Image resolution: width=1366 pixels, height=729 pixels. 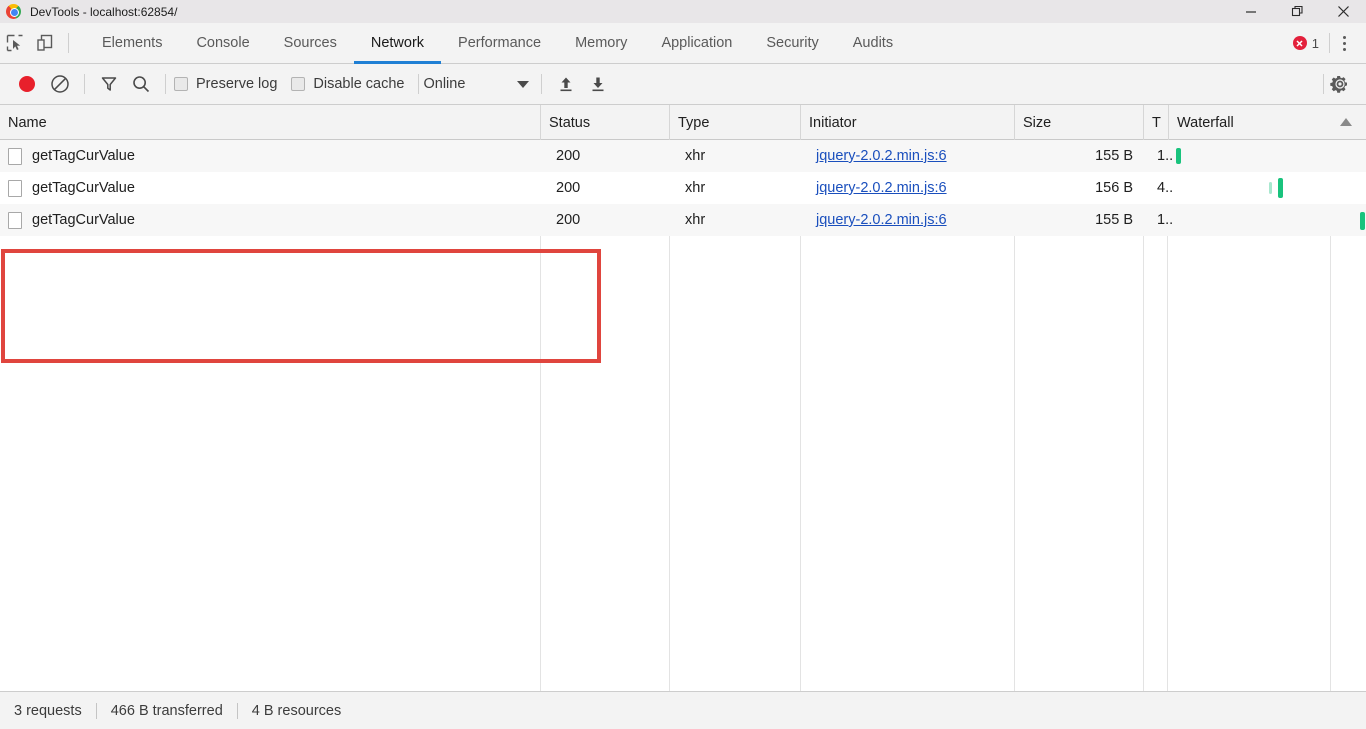 I want to click on tab-label: Memory, so click(x=601, y=43).